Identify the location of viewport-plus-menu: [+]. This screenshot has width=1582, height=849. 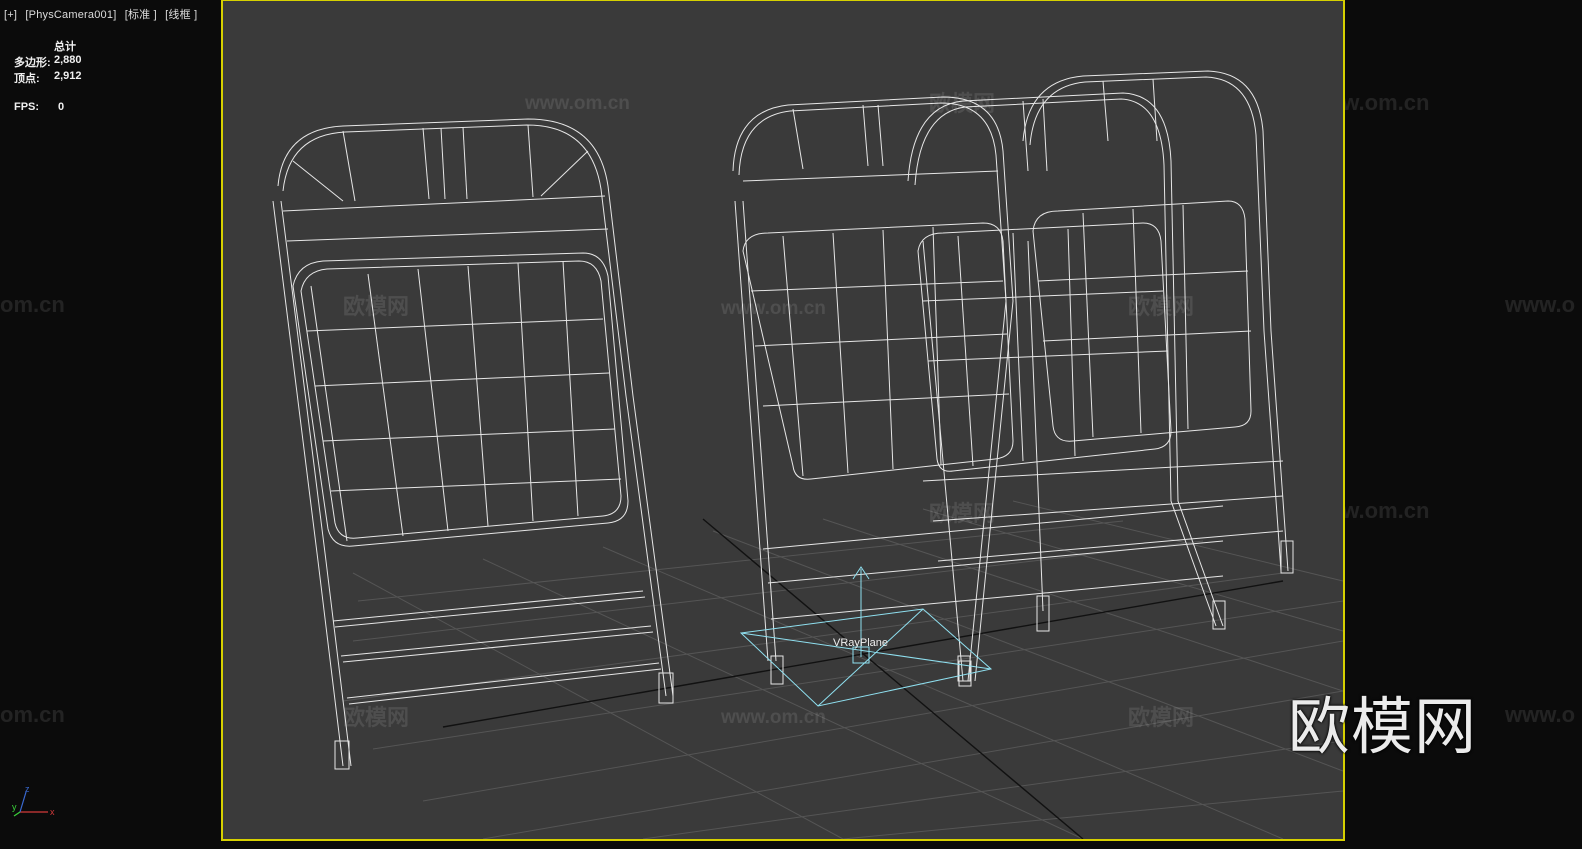
(10, 15).